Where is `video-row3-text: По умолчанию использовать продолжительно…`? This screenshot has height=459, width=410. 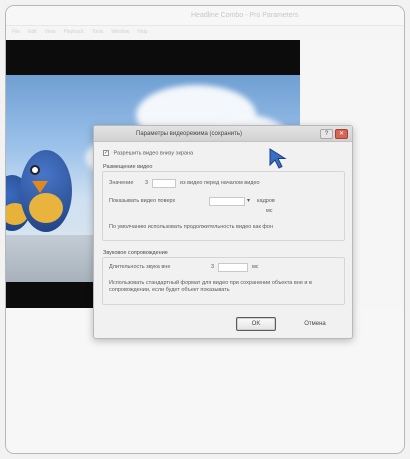
video-row3-text: По умолчанию использовать продолжительно… is located at coordinates (191, 227).